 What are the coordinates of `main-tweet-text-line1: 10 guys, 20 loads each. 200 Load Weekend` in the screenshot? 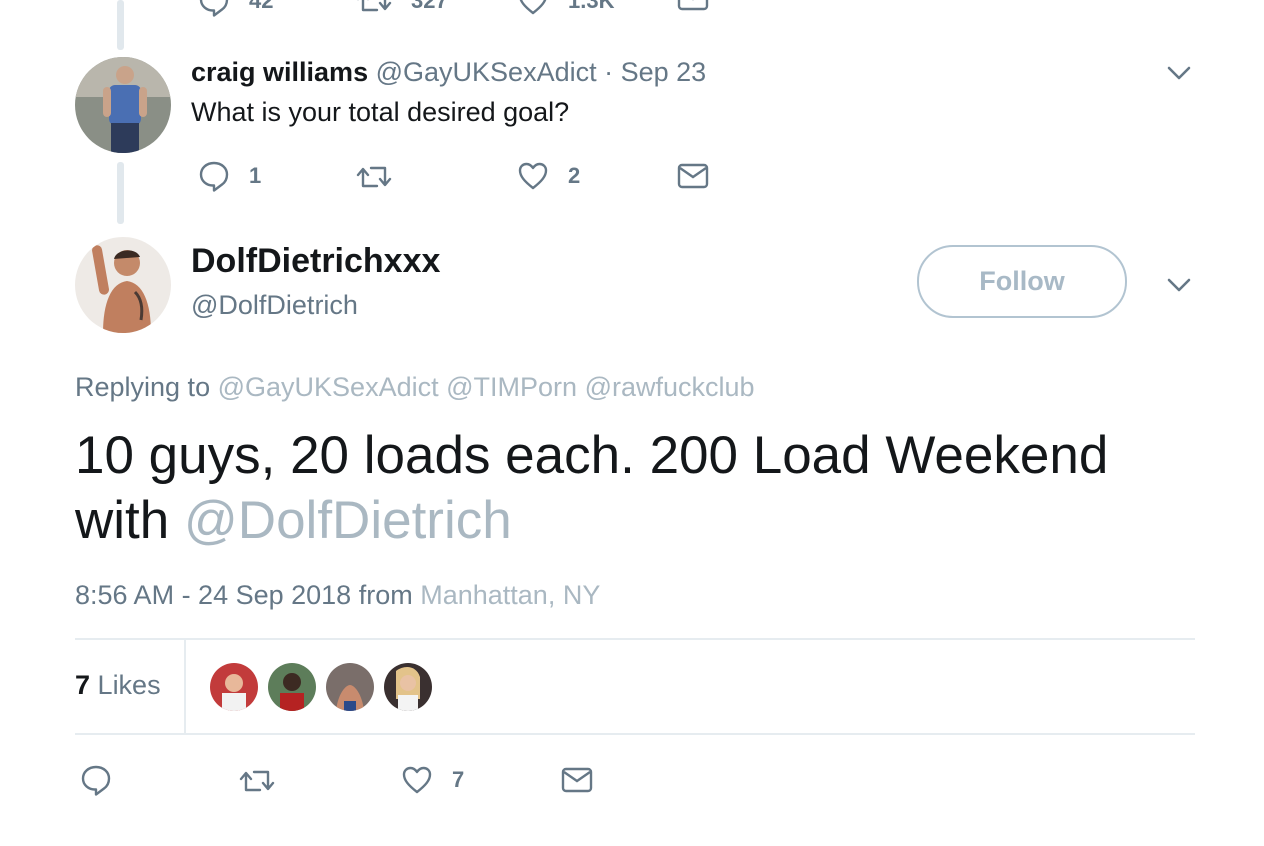 It's located at (592, 455).